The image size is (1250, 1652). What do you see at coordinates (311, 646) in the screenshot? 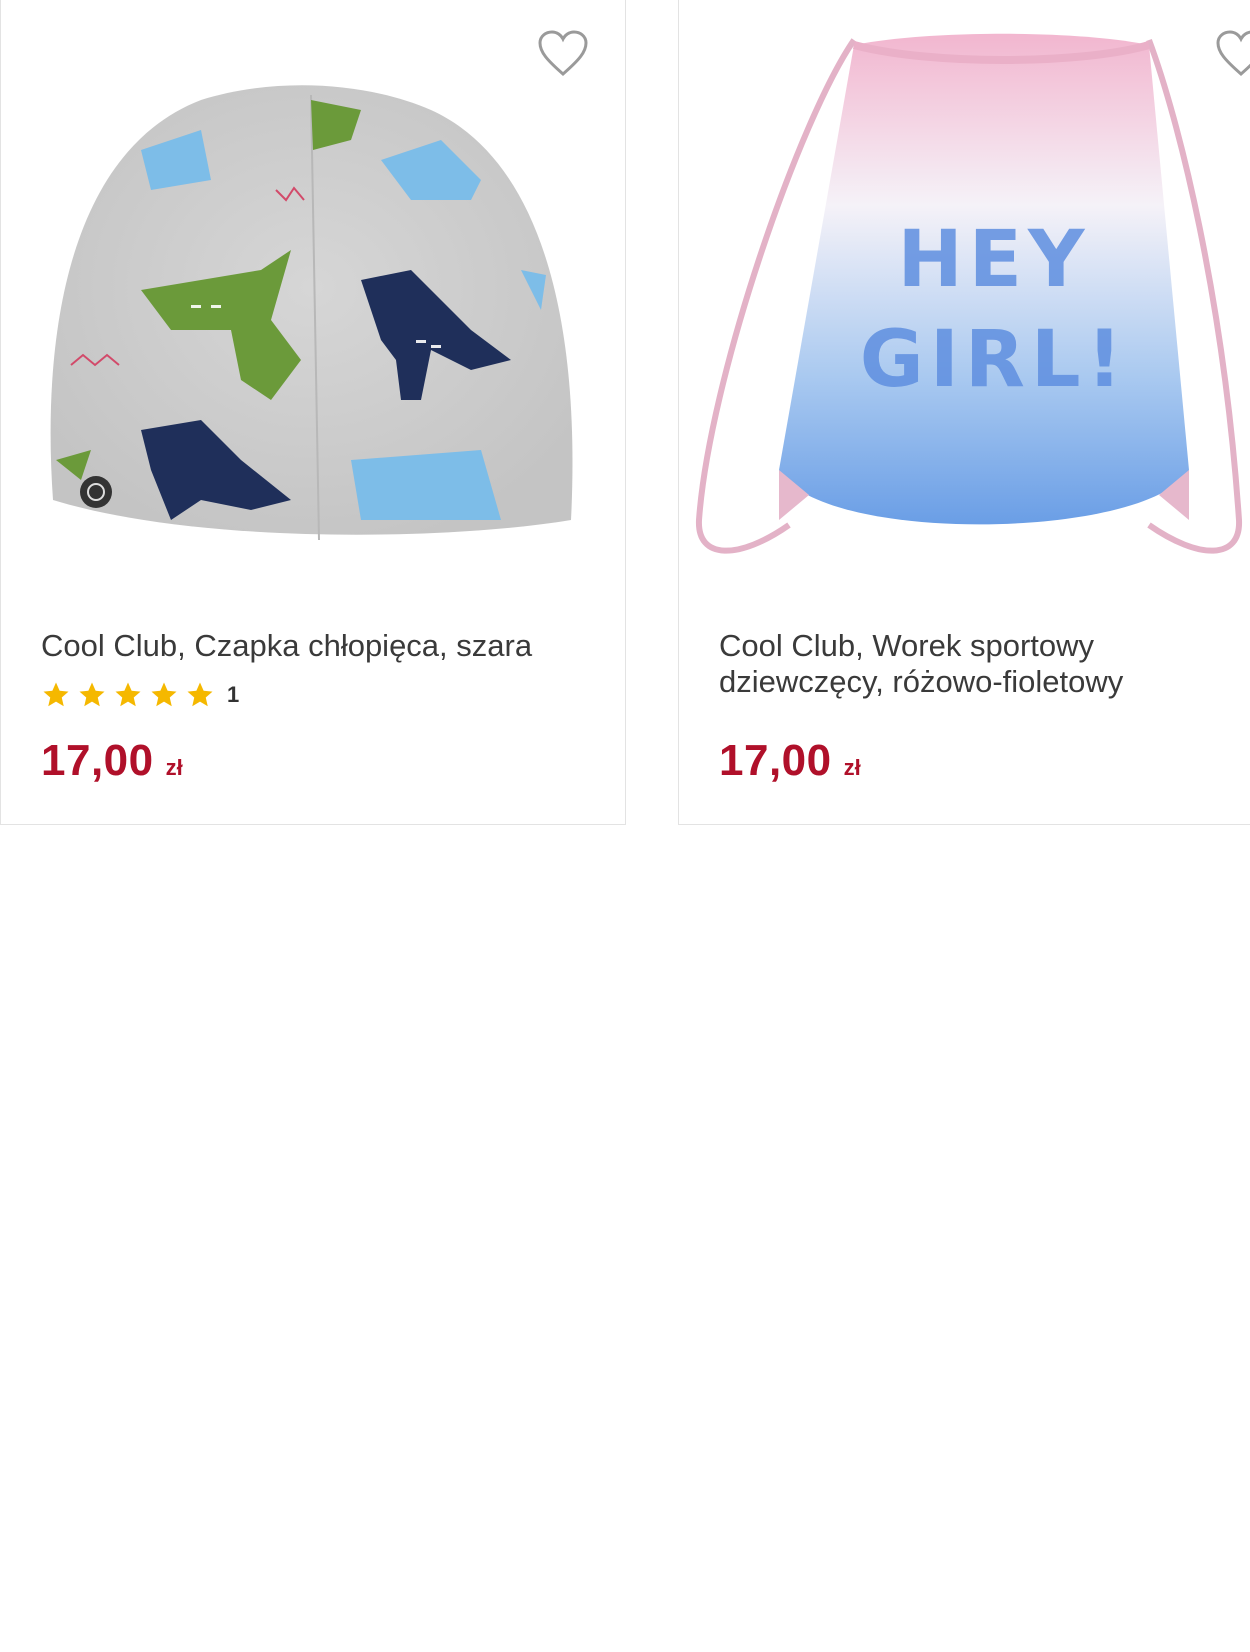
I see `product-title: Cool Club, Czapka chłopięca, szara` at bounding box center [311, 646].